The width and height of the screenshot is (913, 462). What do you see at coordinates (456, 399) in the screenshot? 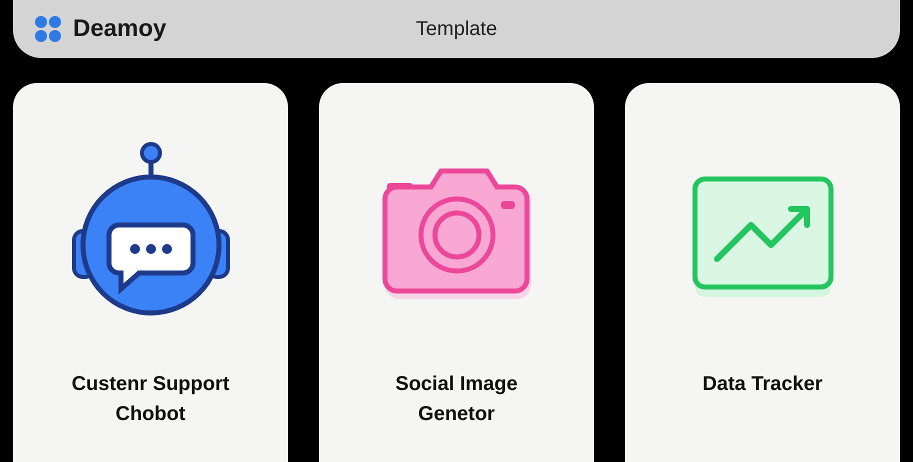
I see `card-title: Social Image Genetor` at bounding box center [456, 399].